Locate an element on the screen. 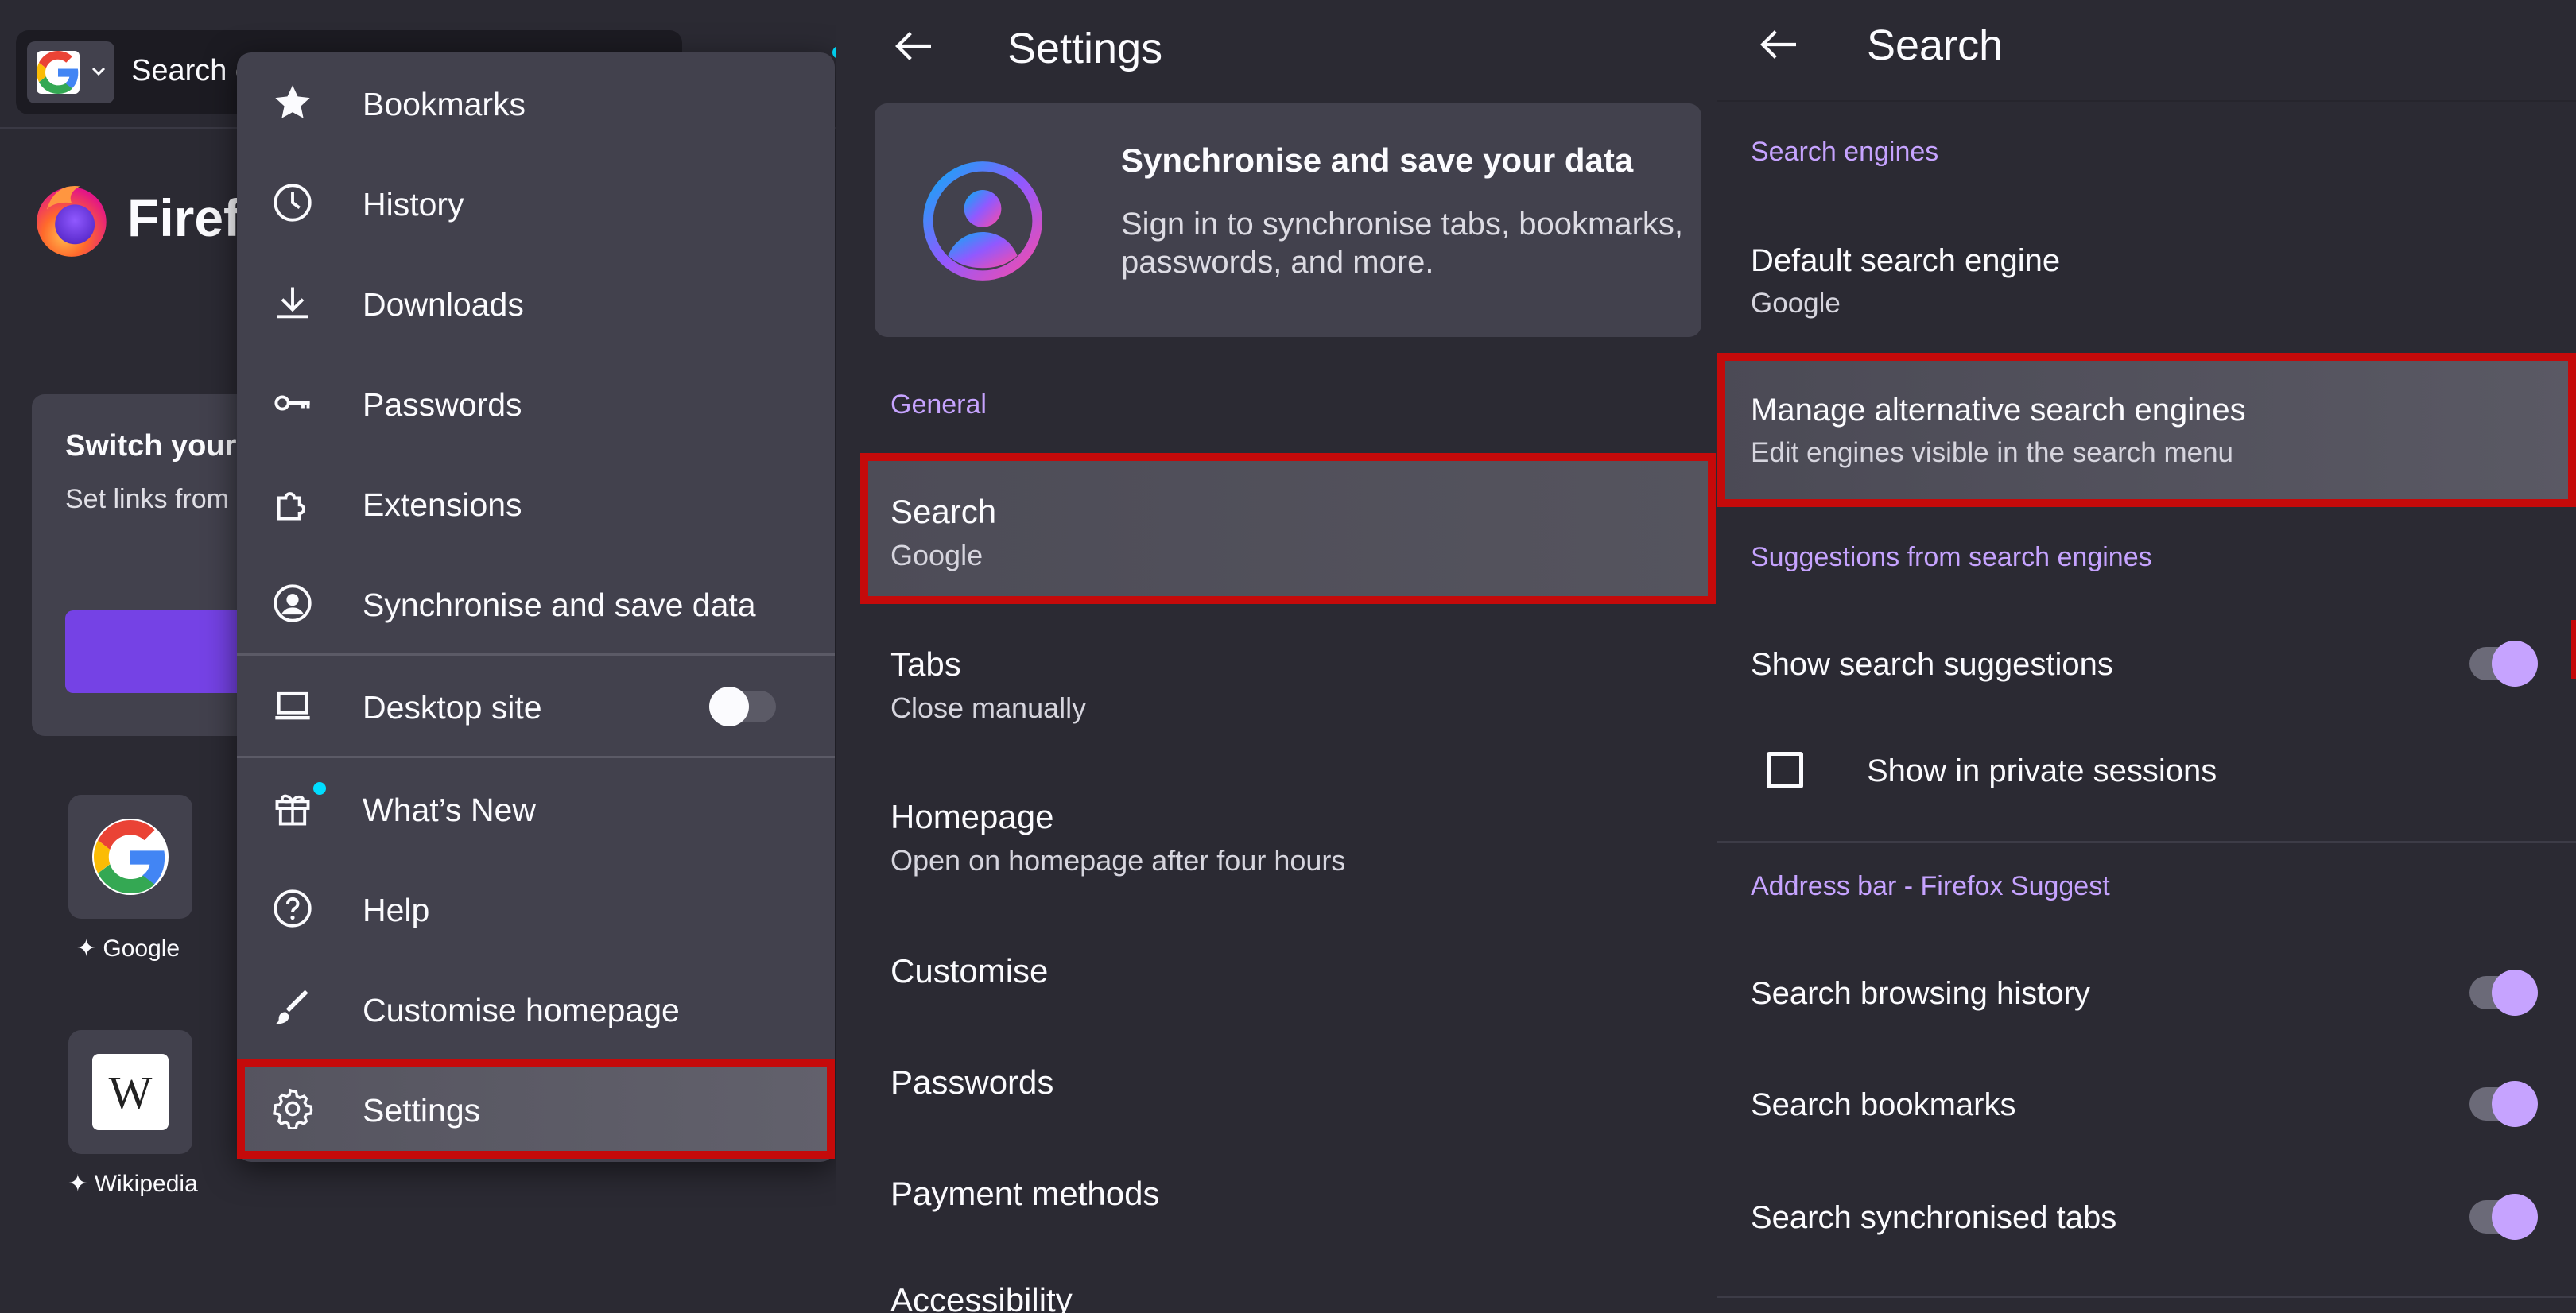 The width and height of the screenshot is (2576, 1313). section-header-address-bar: Address bar - Firefox Suggest is located at coordinates (1930, 886).